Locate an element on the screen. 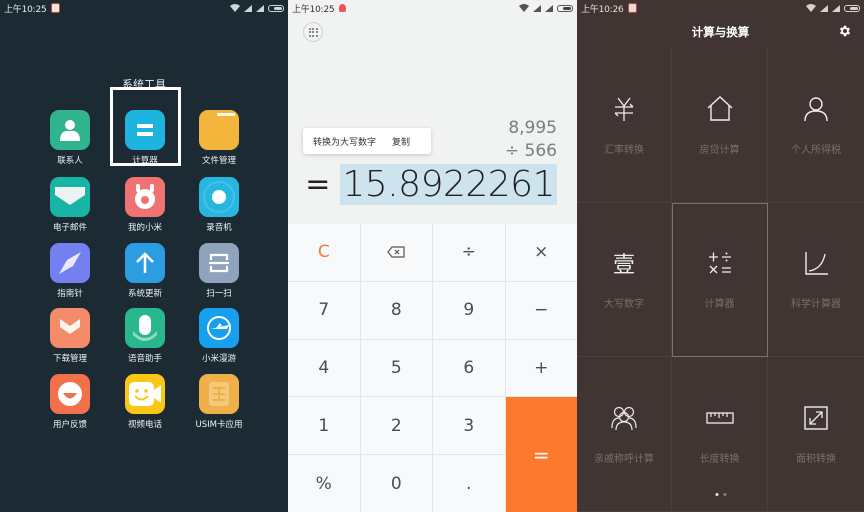 The width and height of the screenshot is (864, 512). chinese-numeral-icon: 壹 is located at coordinates (624, 265).